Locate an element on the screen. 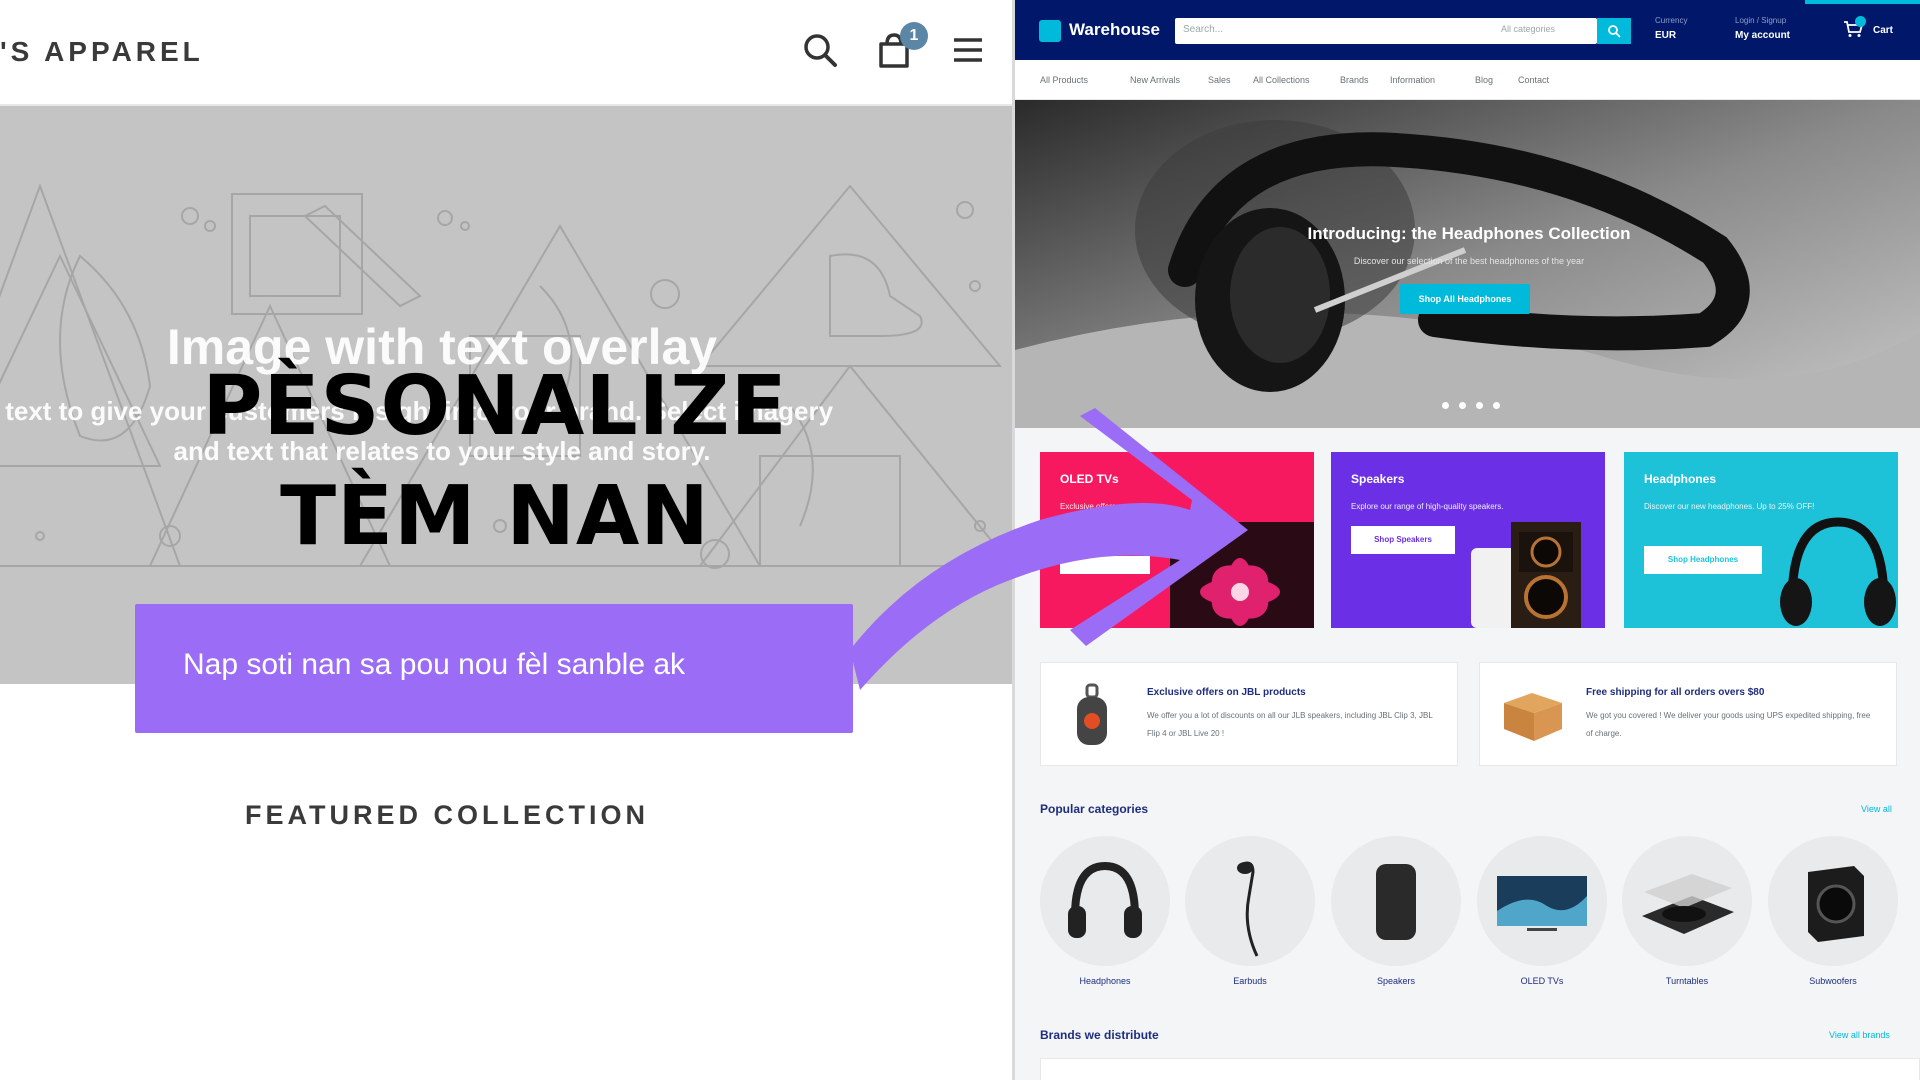  speaker-icon is located at coordinates (1396, 902).